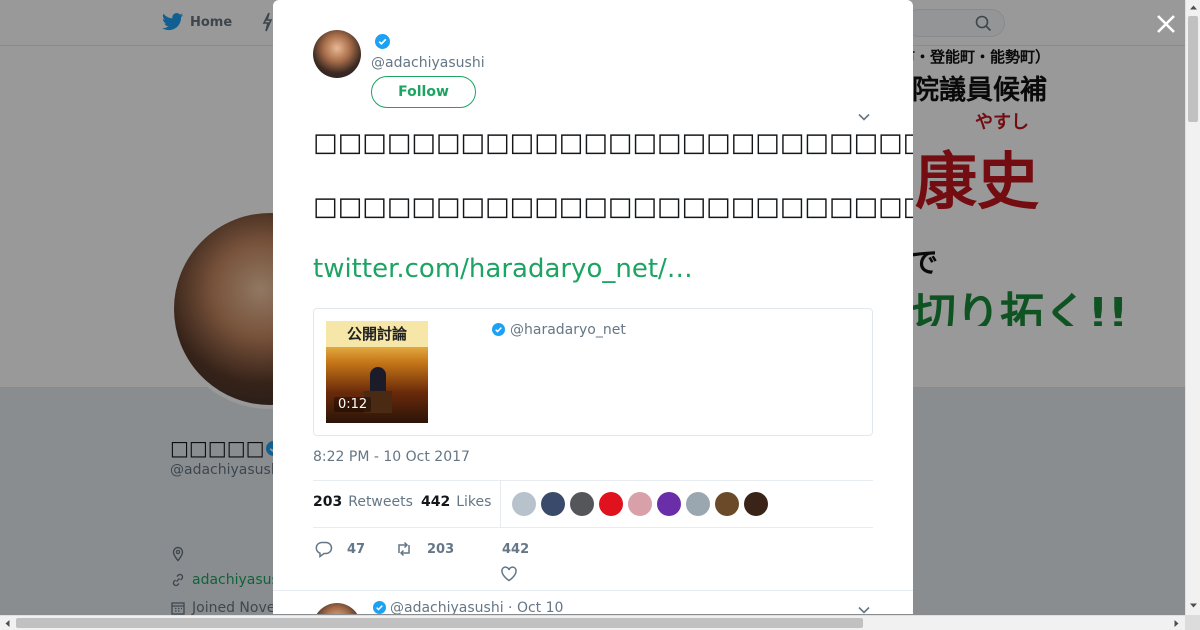  I want to click on retweet-count: 203, so click(441, 549).